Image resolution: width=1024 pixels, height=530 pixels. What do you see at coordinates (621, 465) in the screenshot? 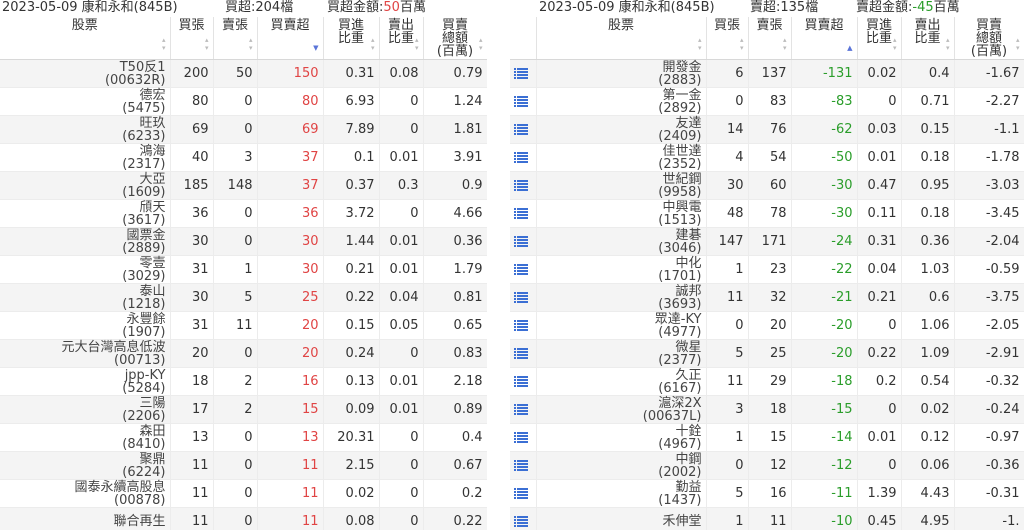
I see `stock-name-cell: 中鋼 (2002)` at bounding box center [621, 465].